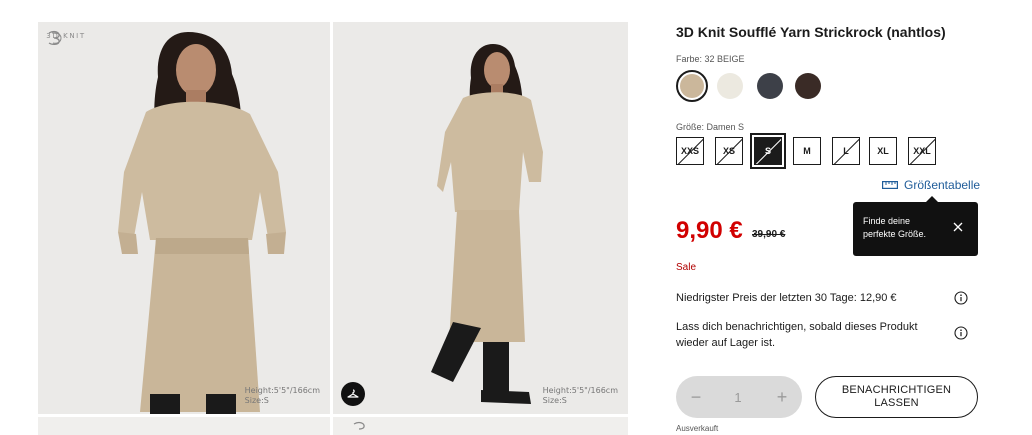 This screenshot has height=435, width=1032. I want to click on 3d-knit-badge: 3D KNIT, so click(66, 38).